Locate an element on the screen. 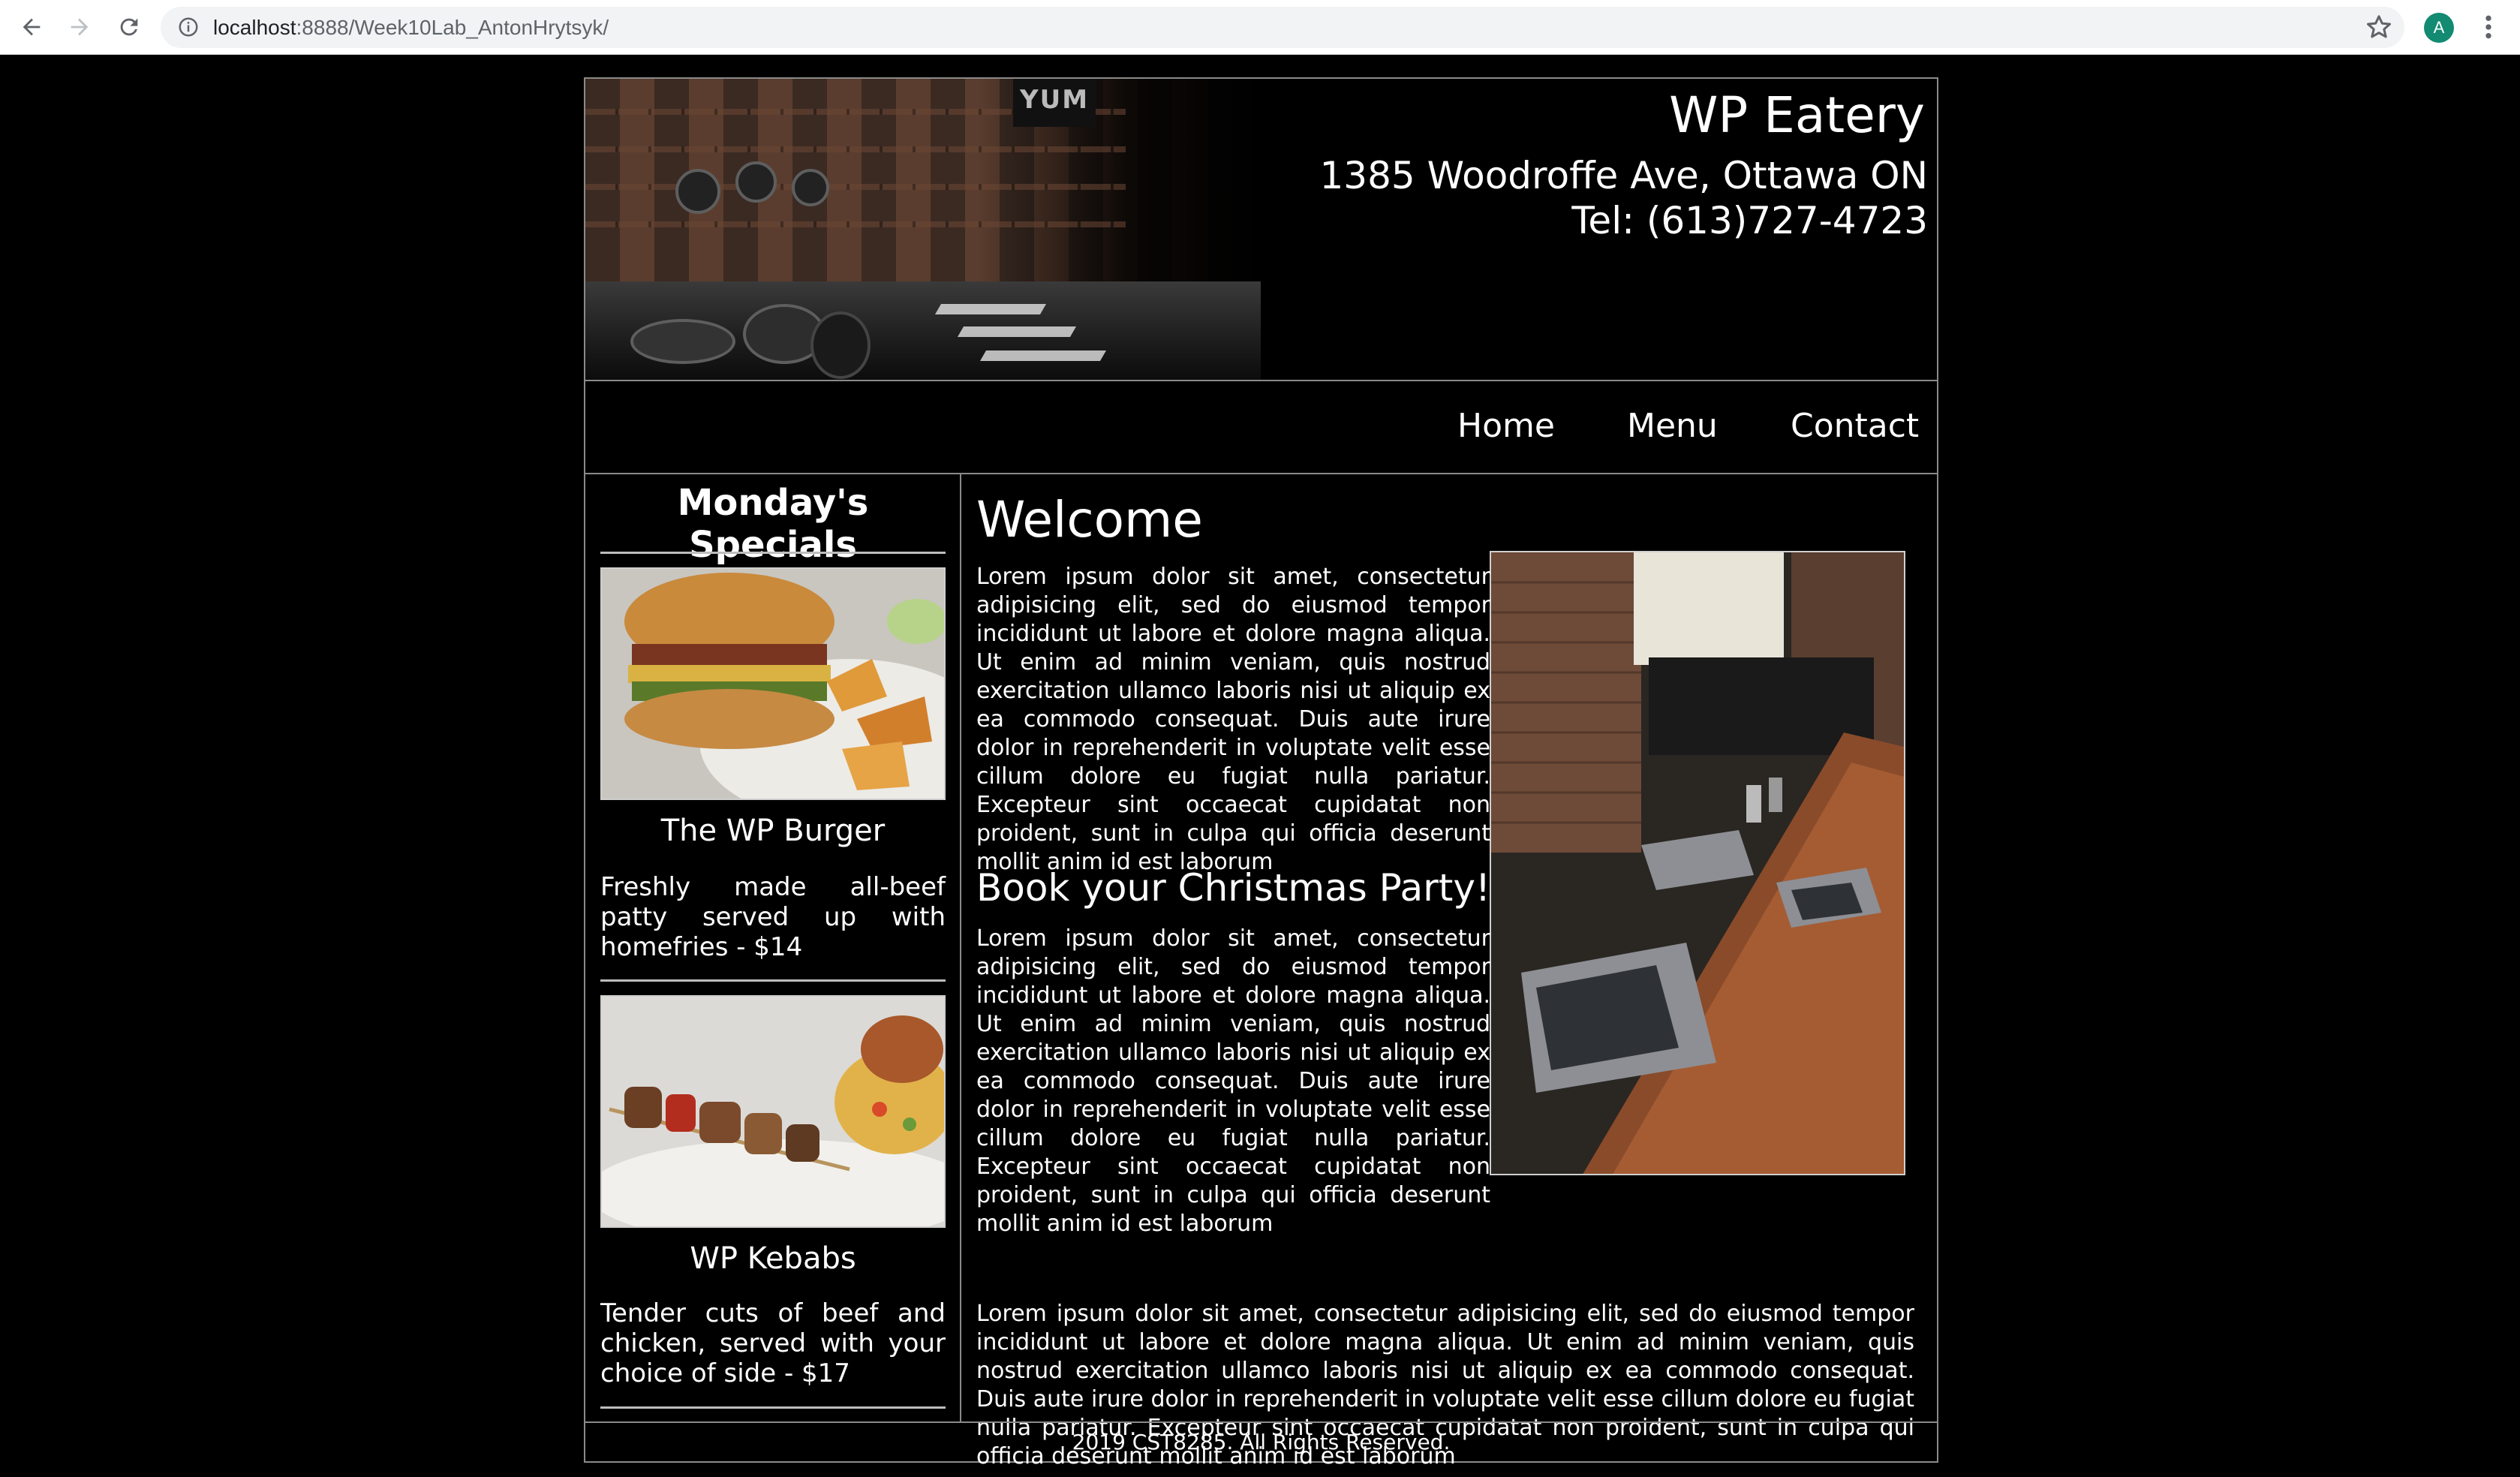 The height and width of the screenshot is (1477, 2520). welcome-heading: Welcome is located at coordinates (1089, 520).